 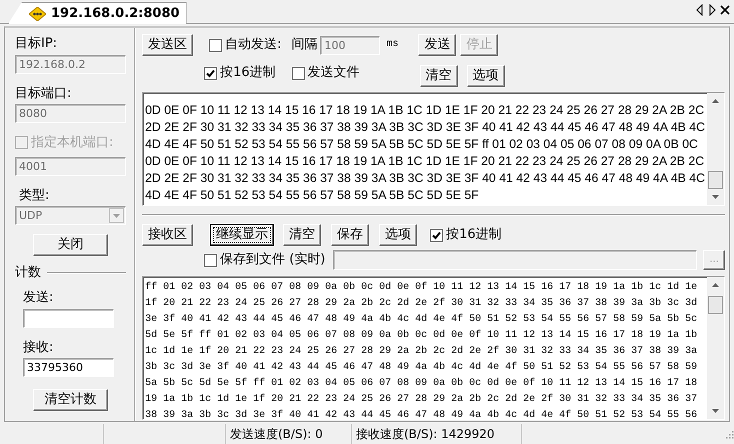 What do you see at coordinates (38, 348) in the screenshot?
I see `received-count-label: 接收:` at bounding box center [38, 348].